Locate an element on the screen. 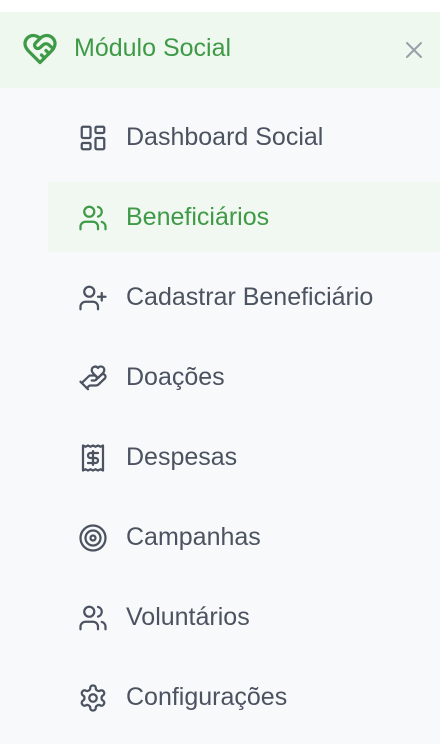 This screenshot has width=440, height=744. nav-item-voluntarios: Voluntários is located at coordinates (244, 617).